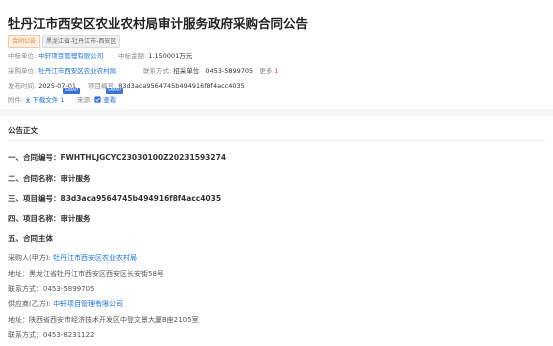  I want to click on more-count-badge: 1, so click(276, 71).